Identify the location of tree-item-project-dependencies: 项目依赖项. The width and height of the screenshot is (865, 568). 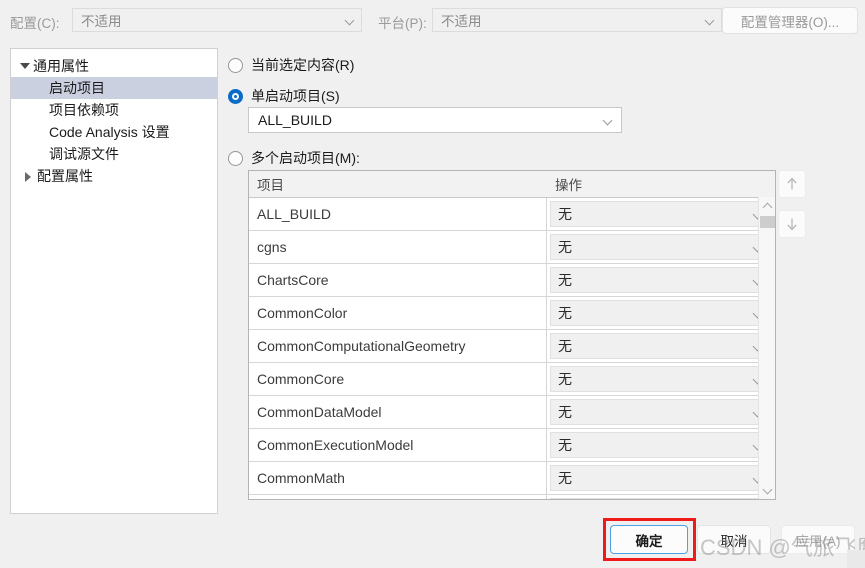
(114, 110).